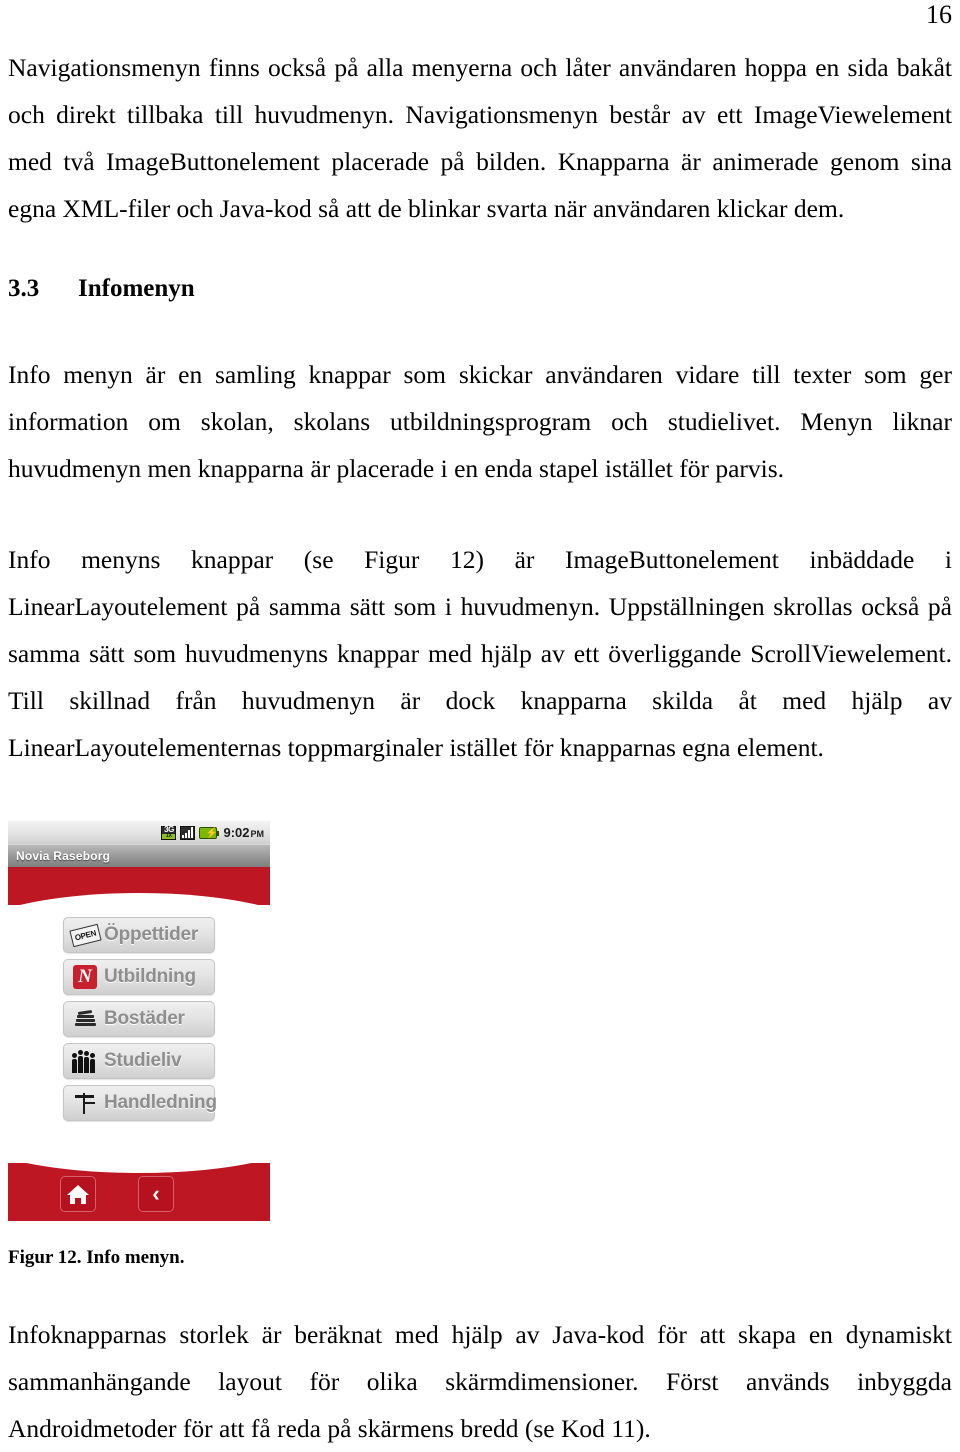  I want to click on android-status-bar: 3G 1X ⚡ 9:02PM, so click(139, 832).